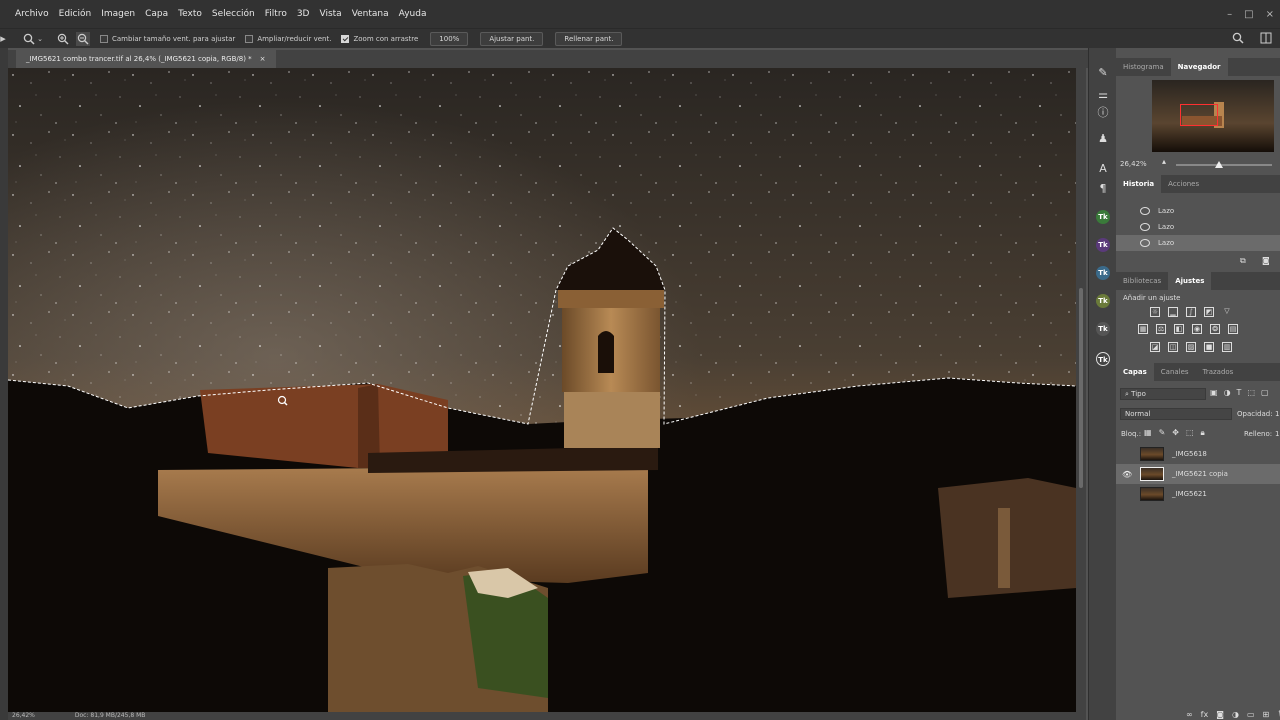  What do you see at coordinates (1162, 433) in the screenshot?
I see `lock-paint-icon: ✎` at bounding box center [1162, 433].